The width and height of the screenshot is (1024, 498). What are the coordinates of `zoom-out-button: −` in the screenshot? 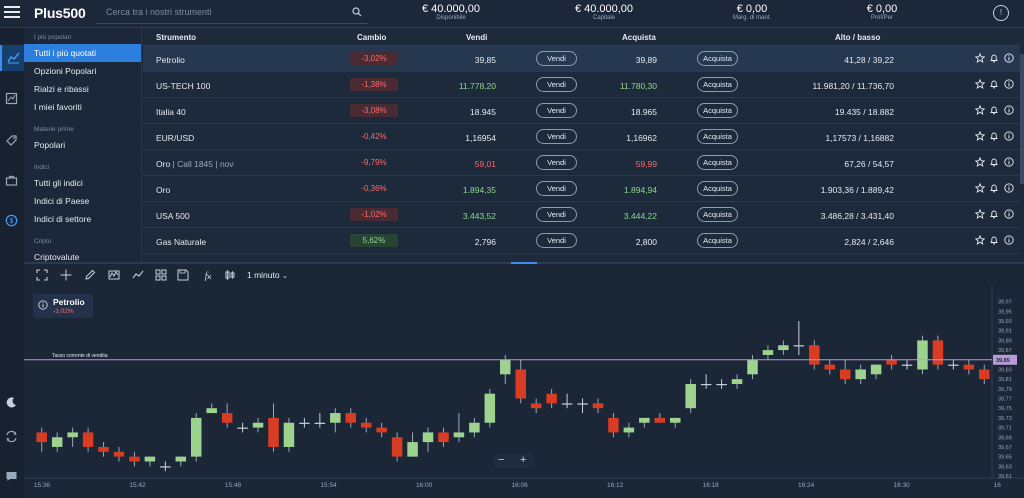 It's located at (501, 460).